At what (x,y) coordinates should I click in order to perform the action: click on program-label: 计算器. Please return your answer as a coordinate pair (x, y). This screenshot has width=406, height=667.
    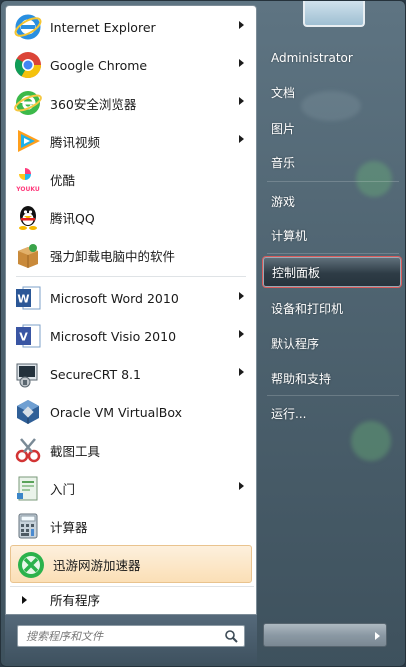
    Looking at the image, I should click on (69, 527).